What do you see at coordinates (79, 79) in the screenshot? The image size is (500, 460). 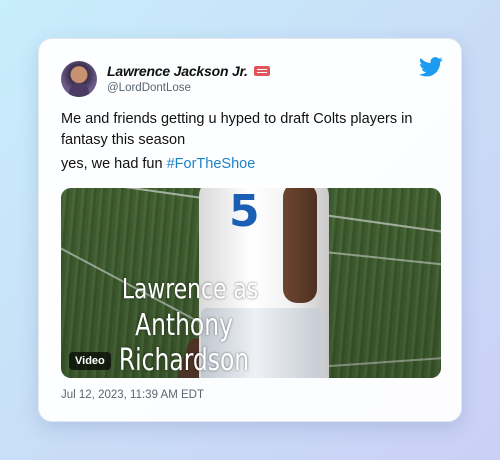 I see `avatar` at bounding box center [79, 79].